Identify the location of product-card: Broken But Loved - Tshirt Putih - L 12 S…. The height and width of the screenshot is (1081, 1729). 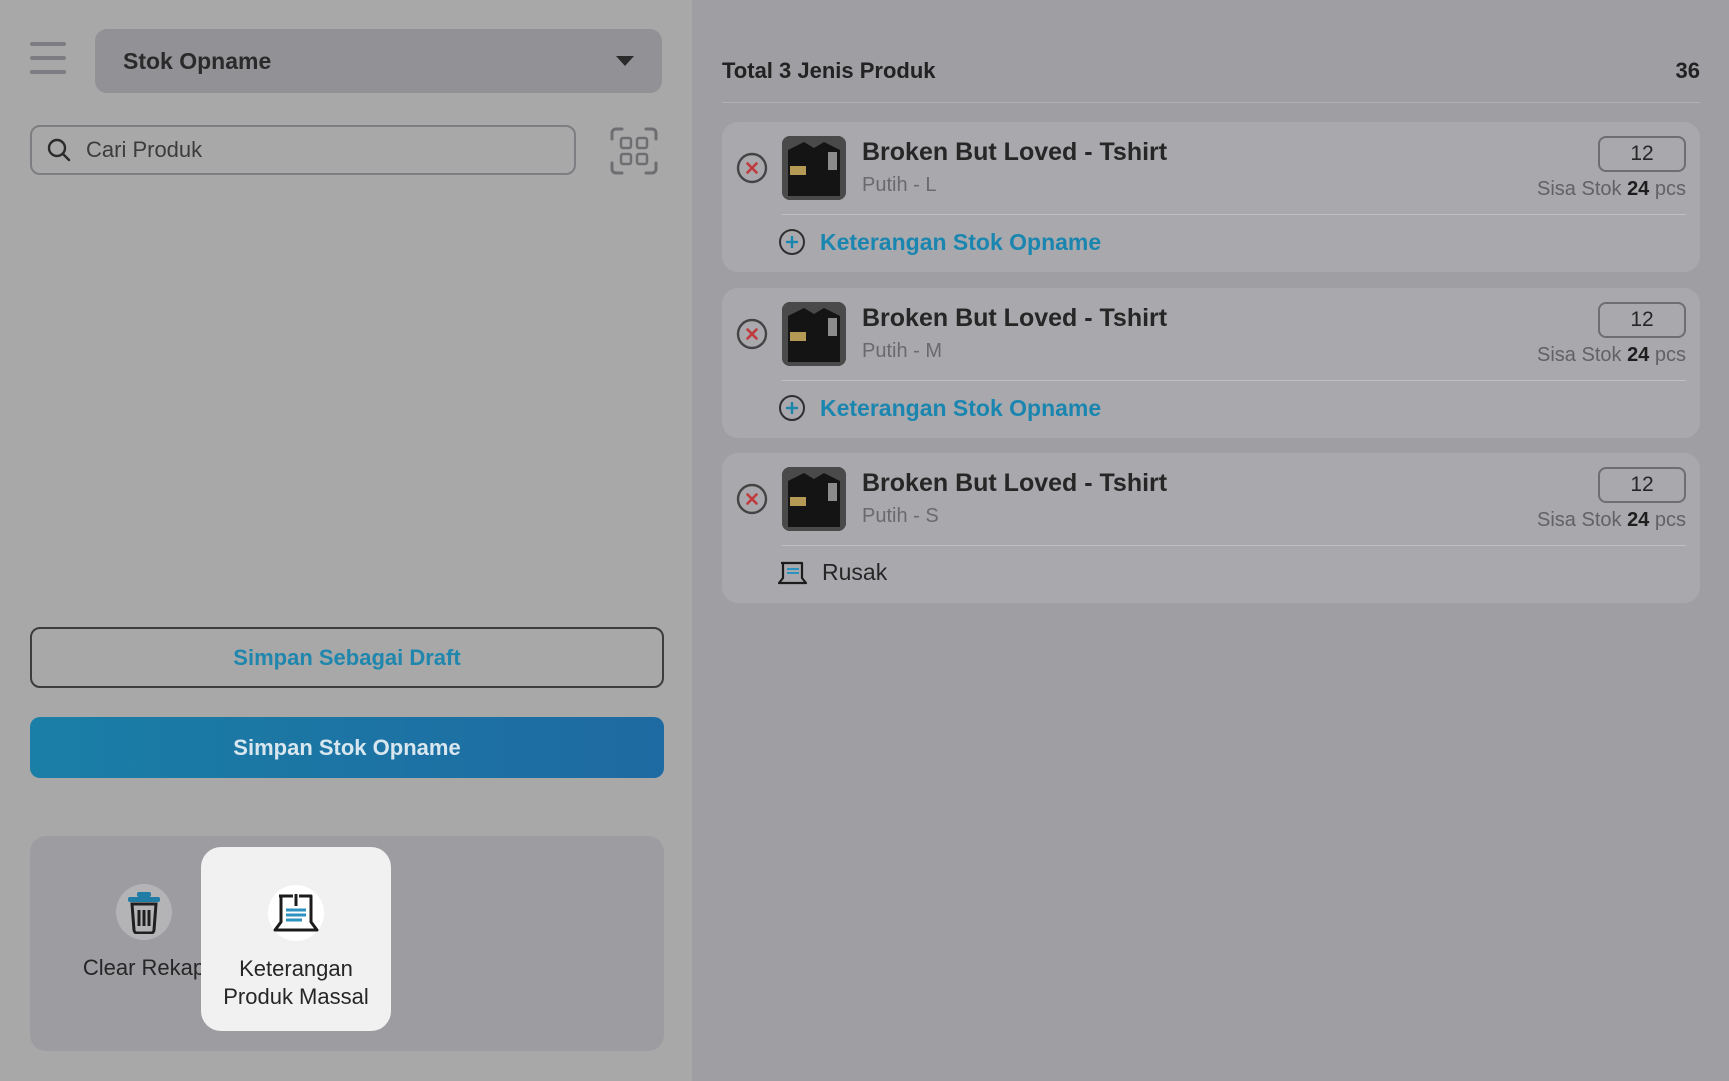
(1211, 197).